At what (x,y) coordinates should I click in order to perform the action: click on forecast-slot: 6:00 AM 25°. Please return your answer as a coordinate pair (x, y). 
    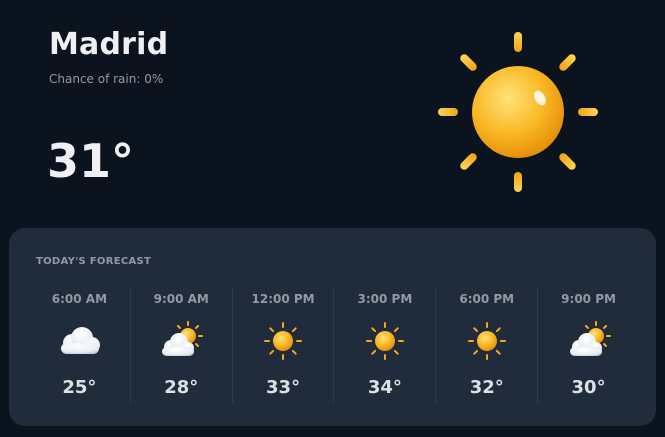
    Looking at the image, I should click on (79, 345).